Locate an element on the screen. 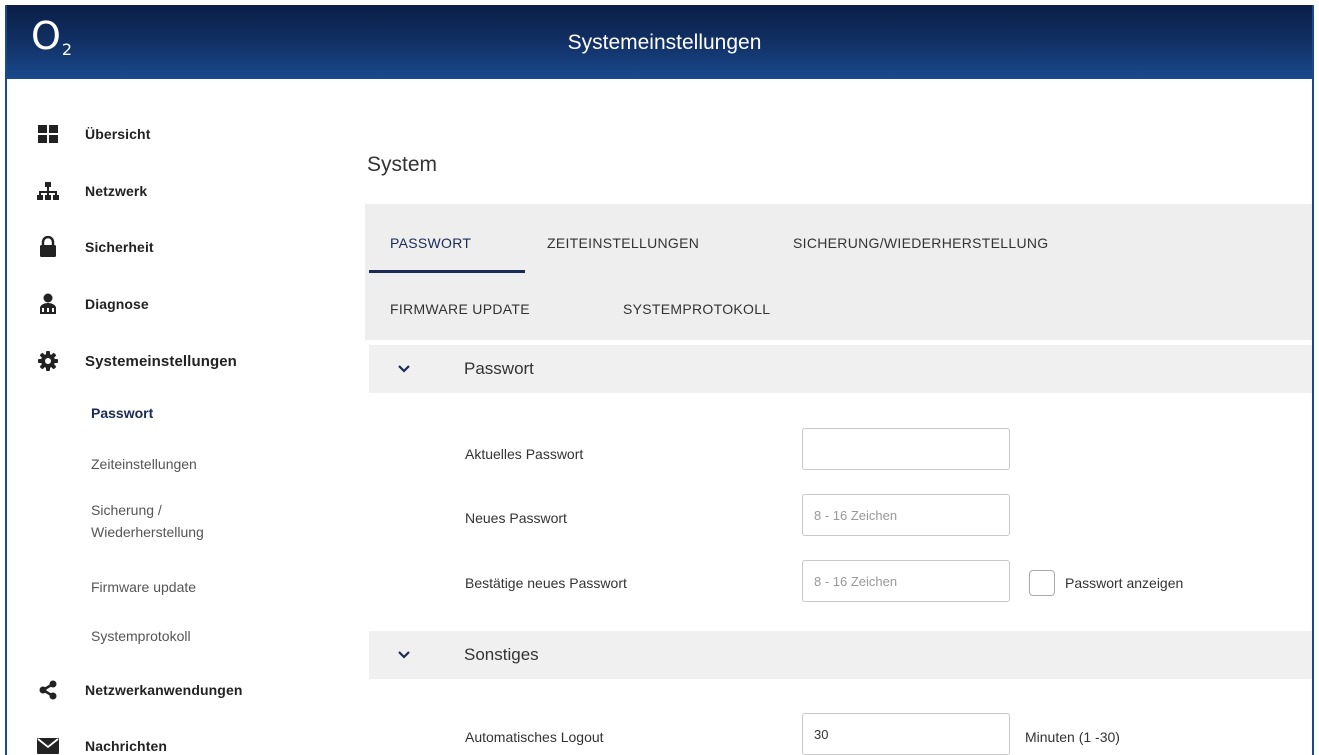 The height and width of the screenshot is (755, 1319). sidebar-item-uebersicht: Übersicht is located at coordinates (93, 134).